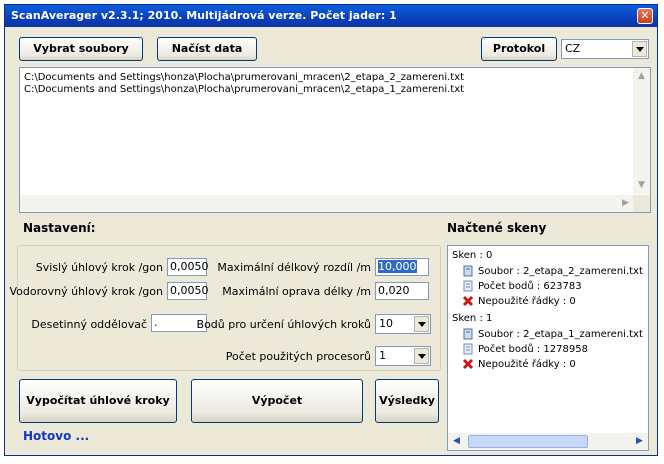 This screenshot has width=664, height=464. I want to click on results-button: Výsledky, so click(407, 401).